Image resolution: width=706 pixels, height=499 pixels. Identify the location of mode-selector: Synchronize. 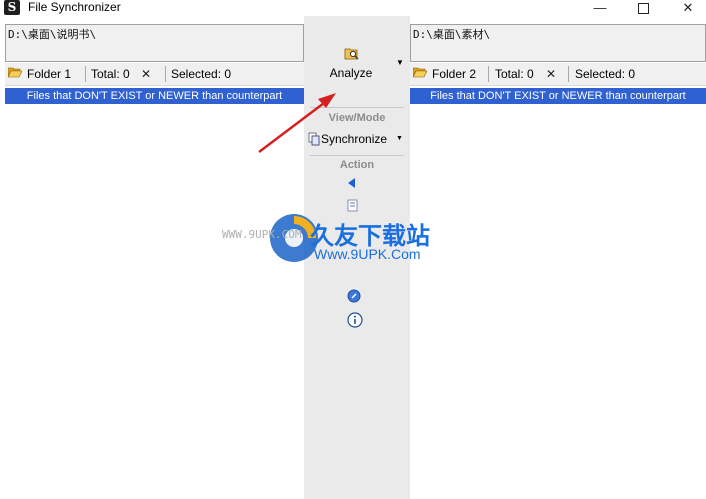
(354, 139).